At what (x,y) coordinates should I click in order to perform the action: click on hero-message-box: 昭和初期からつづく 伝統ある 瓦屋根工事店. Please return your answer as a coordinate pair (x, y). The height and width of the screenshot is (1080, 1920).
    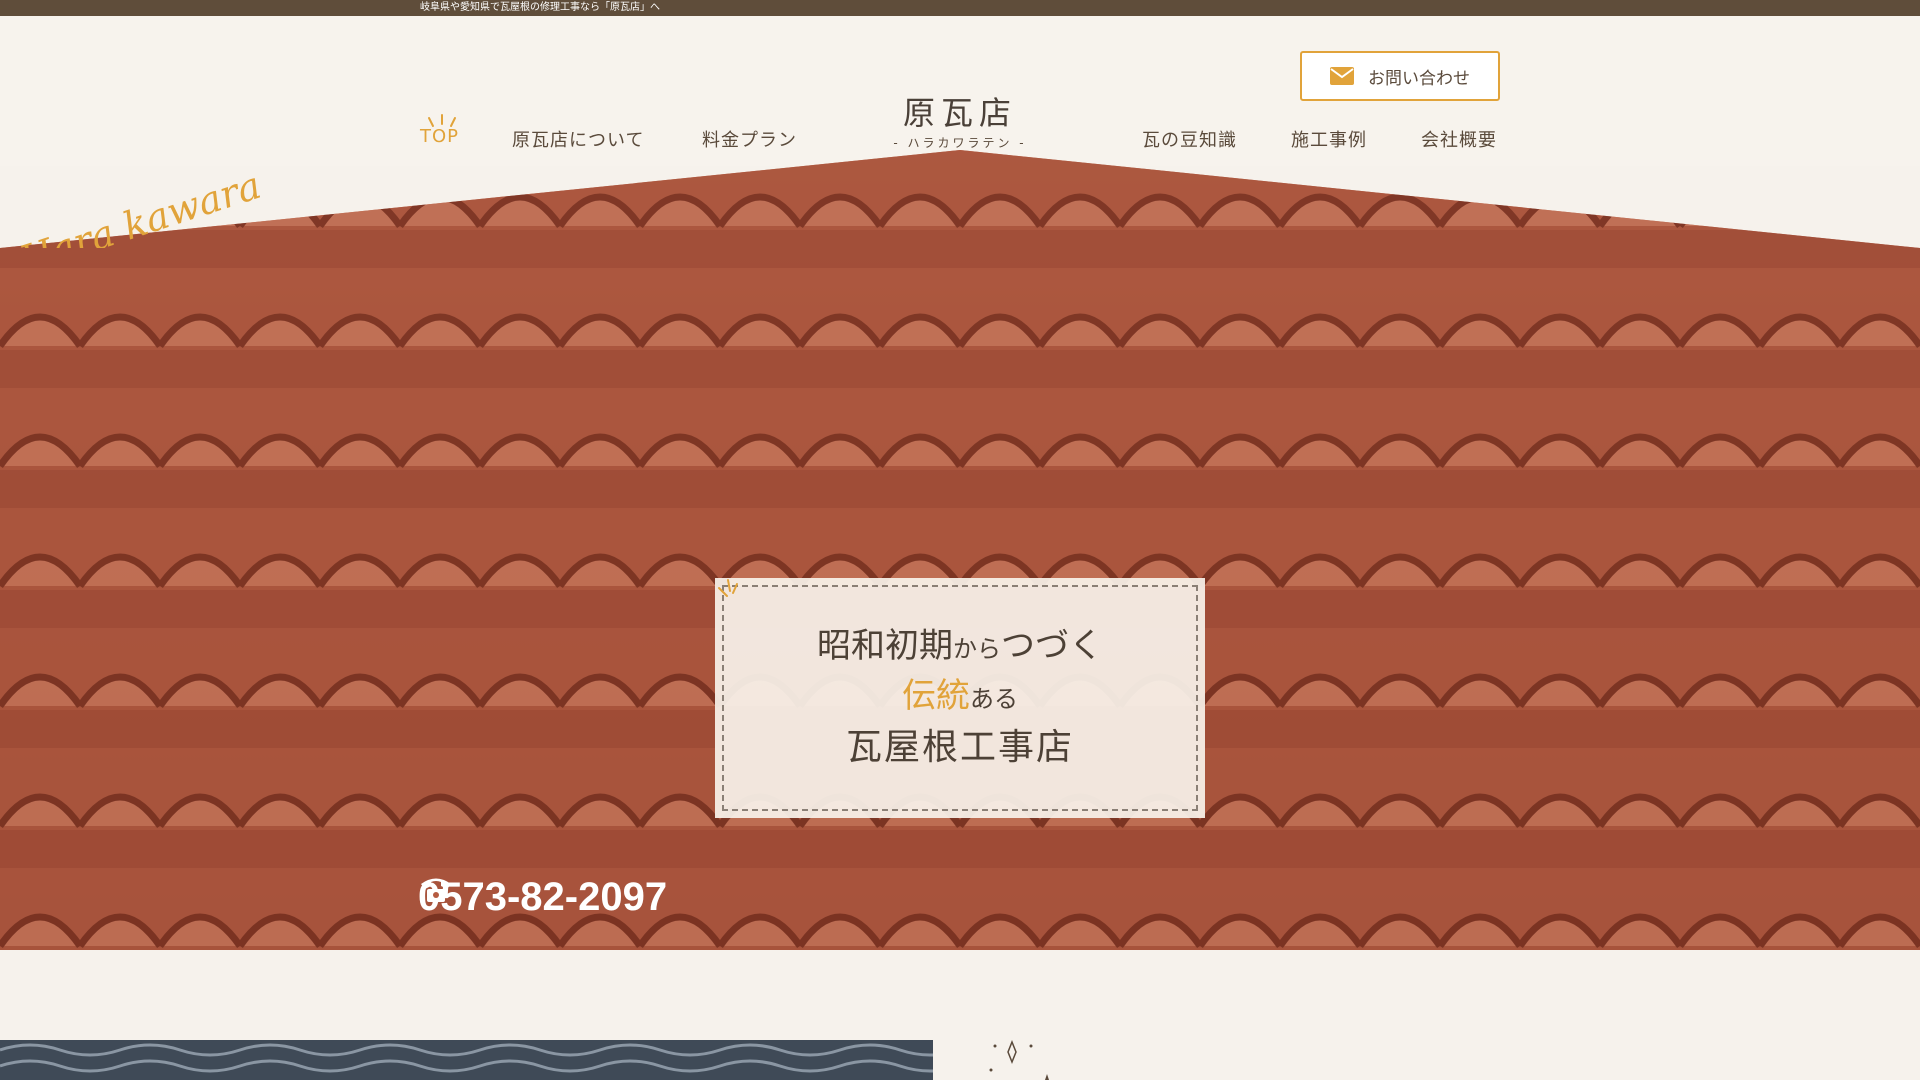
    Looking at the image, I should click on (960, 698).